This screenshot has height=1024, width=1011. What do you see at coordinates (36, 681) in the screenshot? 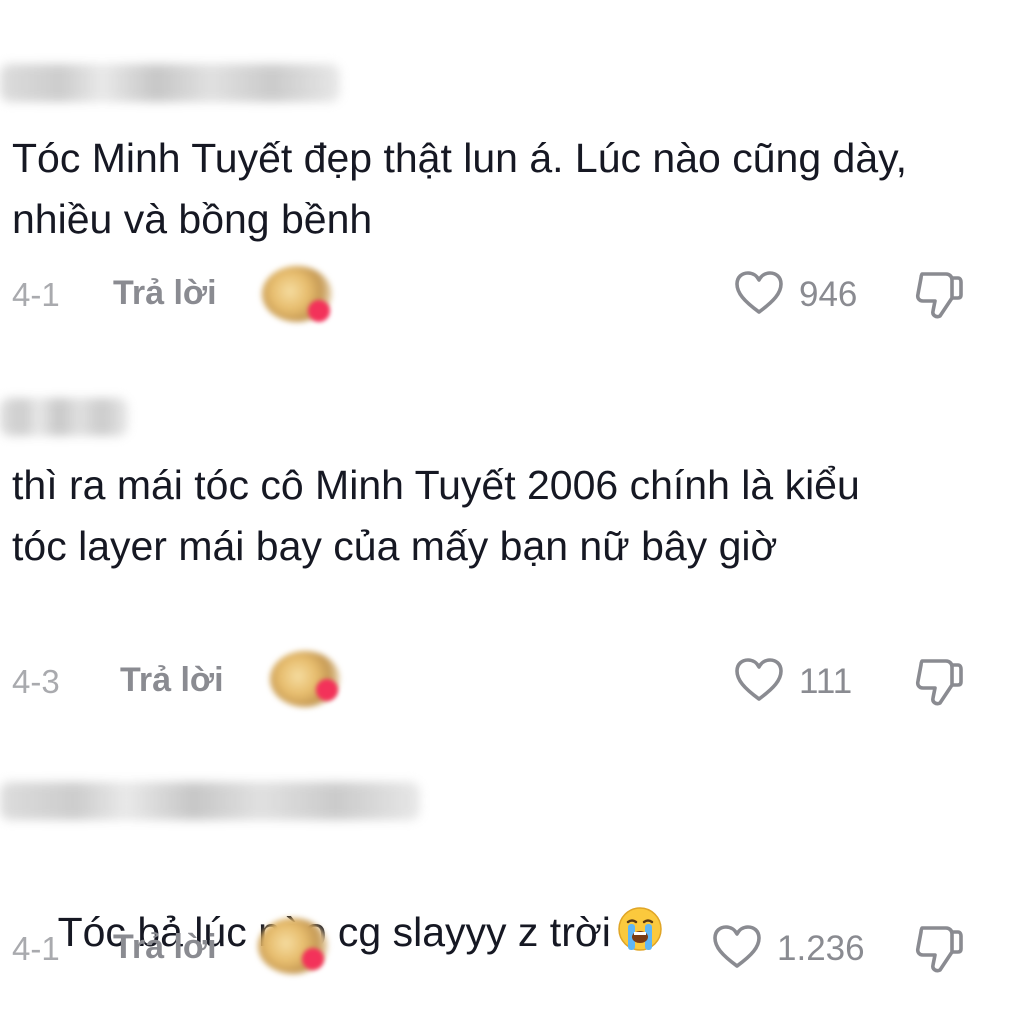
I see `comment-date: 4-3` at bounding box center [36, 681].